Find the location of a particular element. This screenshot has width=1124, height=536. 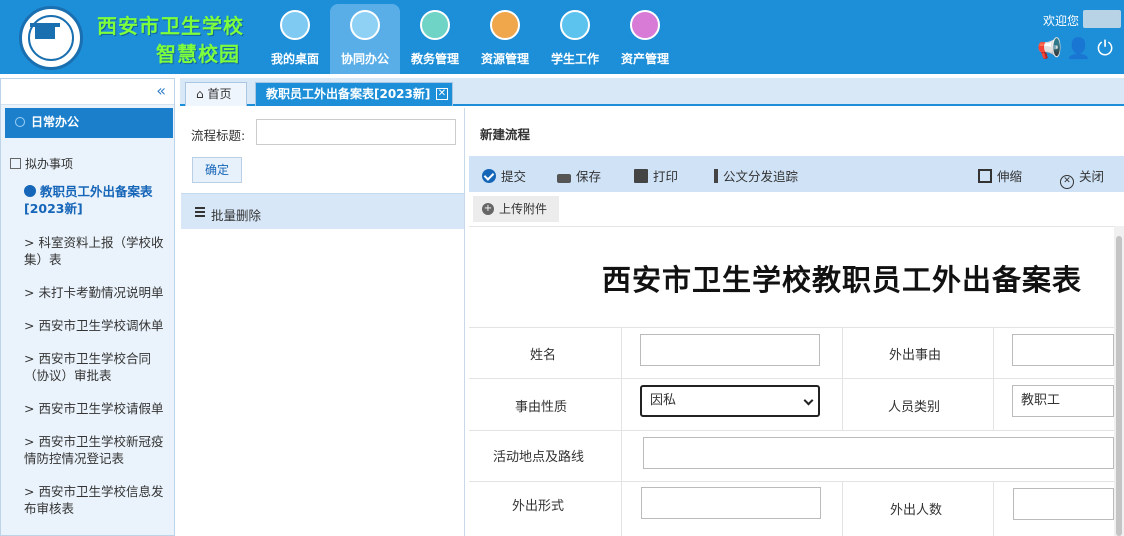

double-chevron-left-icon: « is located at coordinates (161, 90).